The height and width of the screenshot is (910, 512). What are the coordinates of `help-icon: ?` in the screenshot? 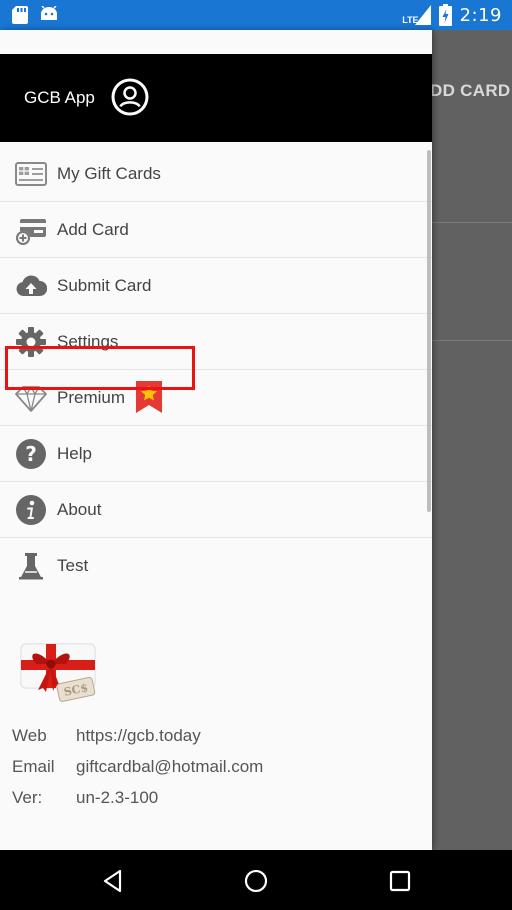 It's located at (31, 454).